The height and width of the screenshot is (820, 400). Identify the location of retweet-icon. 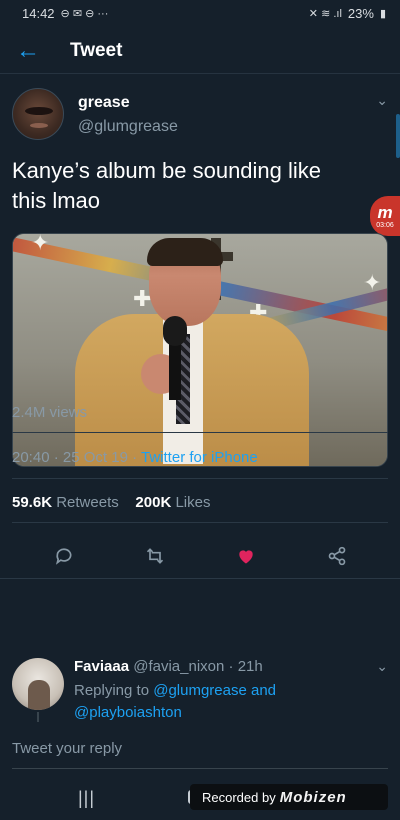
(154, 556).